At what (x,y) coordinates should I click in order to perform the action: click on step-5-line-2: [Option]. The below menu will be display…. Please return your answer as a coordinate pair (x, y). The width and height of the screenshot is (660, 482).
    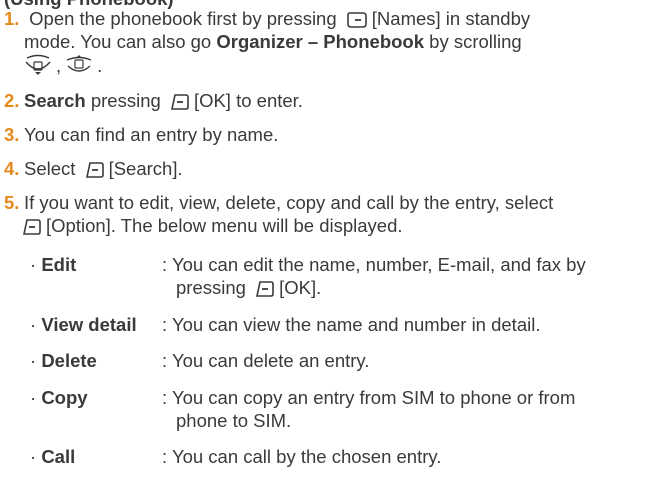
    Looking at the image, I should click on (212, 228).